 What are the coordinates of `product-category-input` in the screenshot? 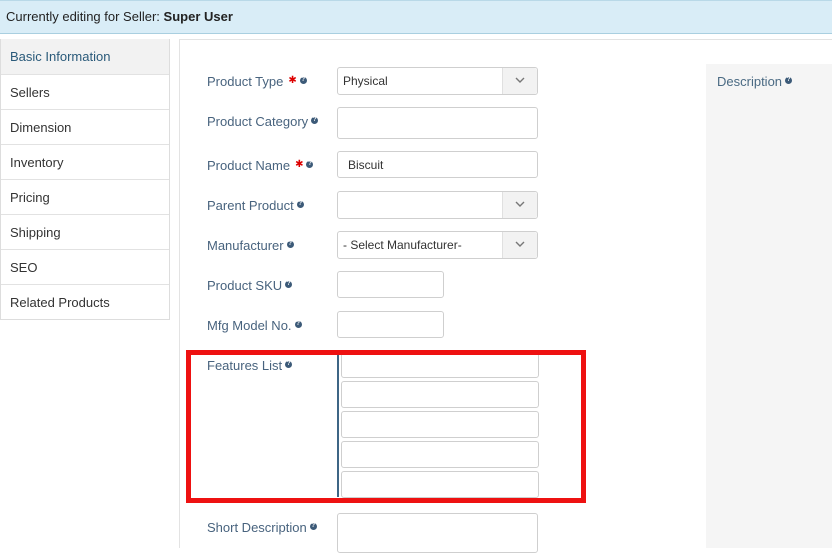 It's located at (437, 123).